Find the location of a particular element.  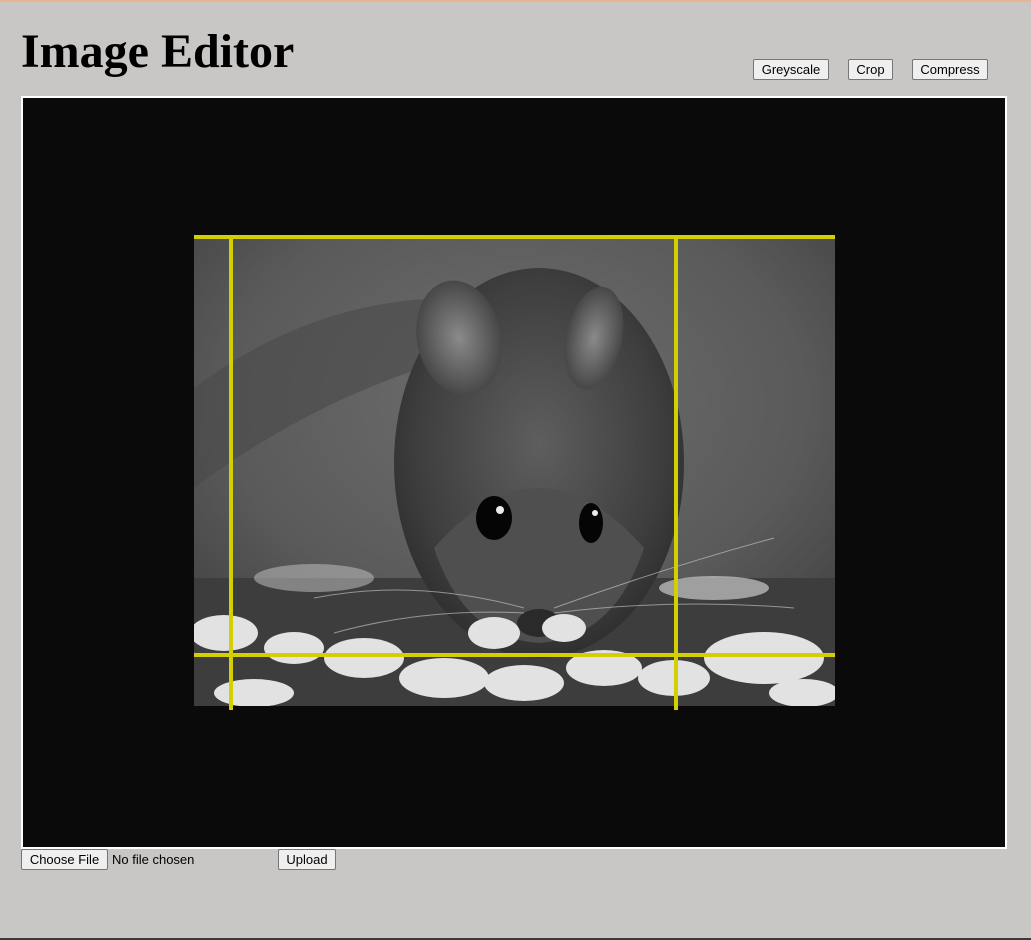

choose-file-button: Choose File is located at coordinates (64, 859).